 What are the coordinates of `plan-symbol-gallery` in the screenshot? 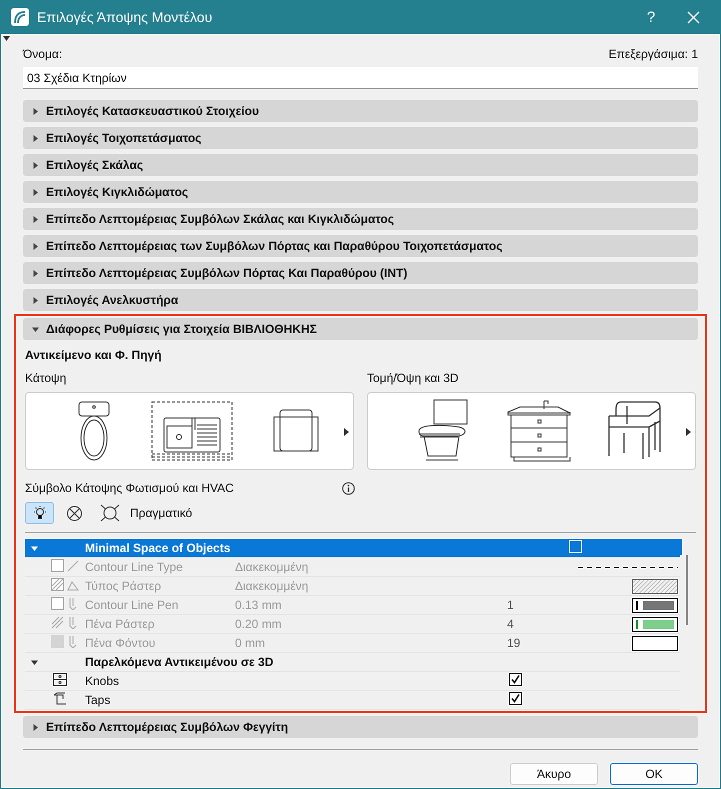 It's located at (189, 431).